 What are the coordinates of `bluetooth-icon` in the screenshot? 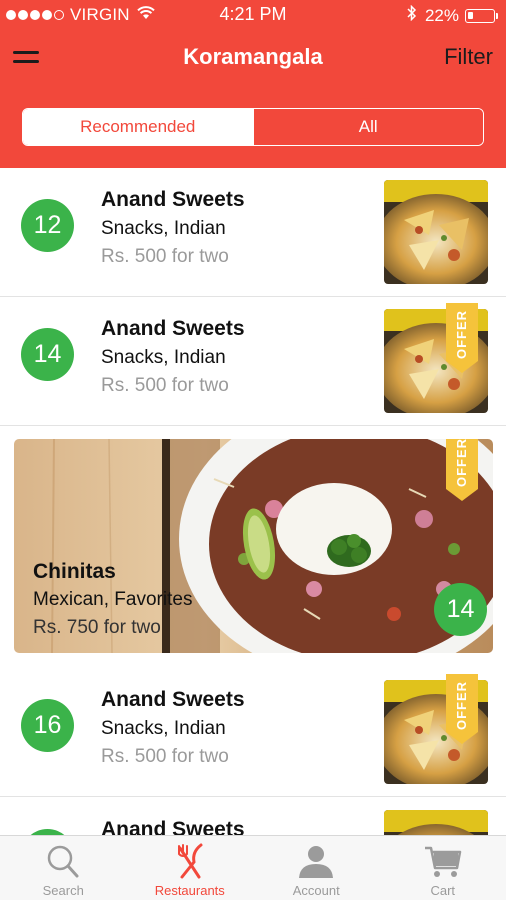 It's located at (412, 15).